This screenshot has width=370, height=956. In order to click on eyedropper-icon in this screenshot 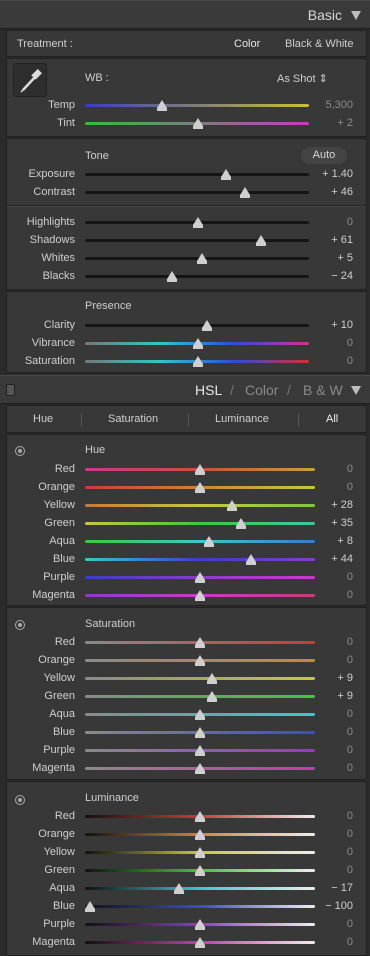, I will do `click(30, 80)`.